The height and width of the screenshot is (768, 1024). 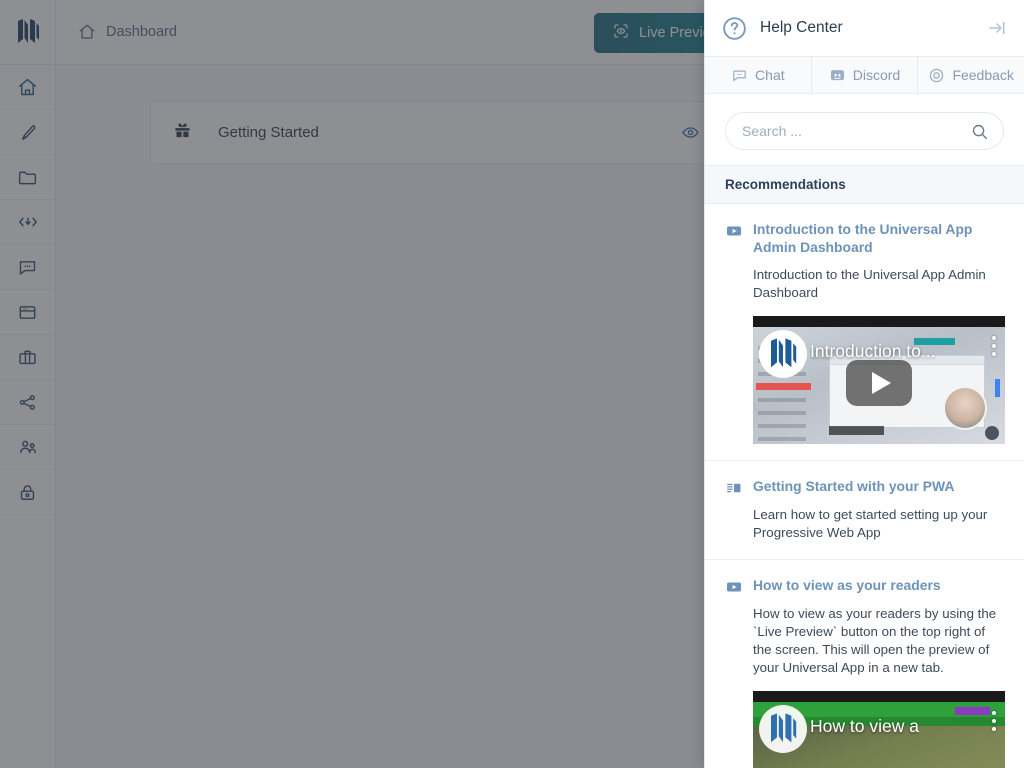 What do you see at coordinates (864, 184) in the screenshot?
I see `recommendations-heading: Recommendations` at bounding box center [864, 184].